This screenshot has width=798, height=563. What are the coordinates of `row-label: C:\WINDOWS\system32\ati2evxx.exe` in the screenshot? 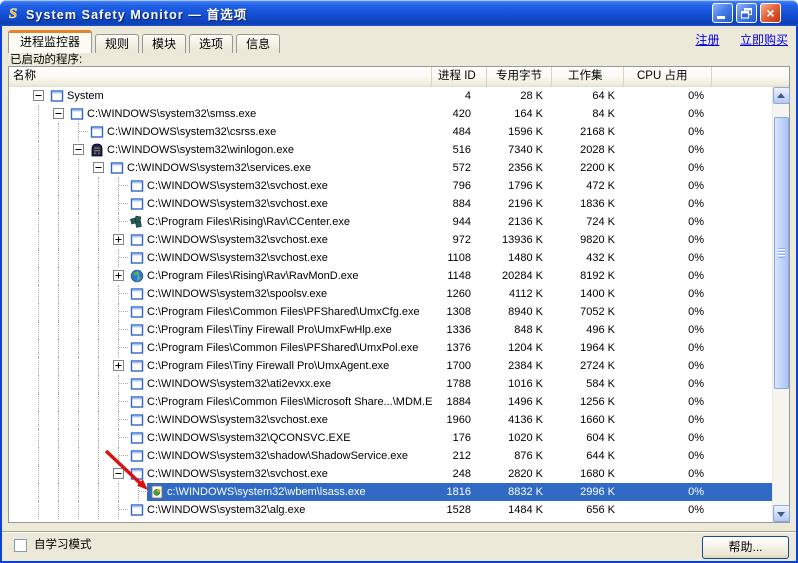 It's located at (230, 384).